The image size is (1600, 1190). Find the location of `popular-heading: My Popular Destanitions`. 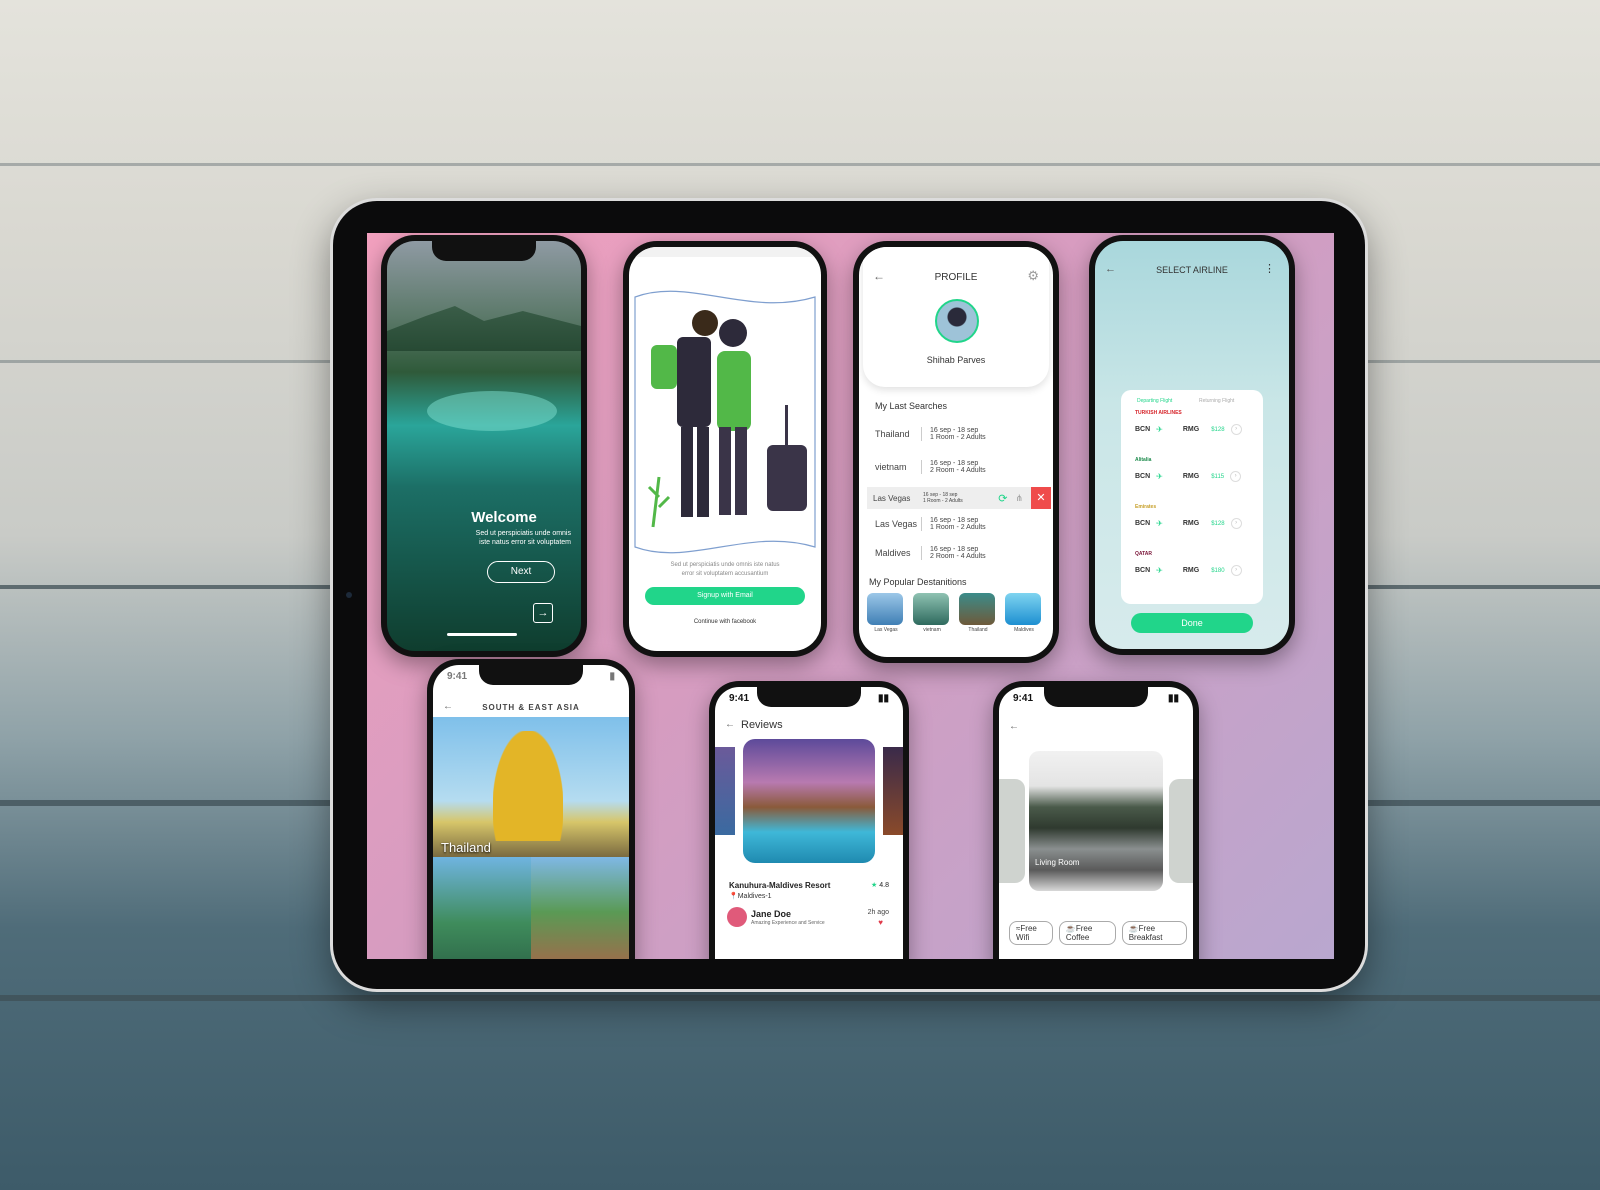

popular-heading: My Popular Destanitions is located at coordinates (918, 582).